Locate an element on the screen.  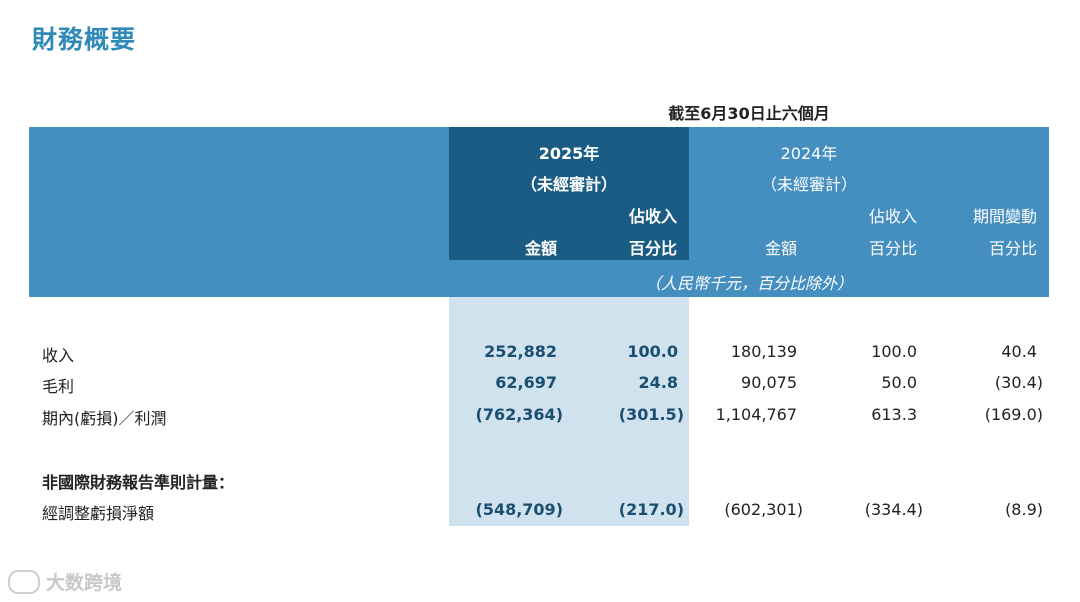
cell-change: (30.4) is located at coordinates (1018, 382).